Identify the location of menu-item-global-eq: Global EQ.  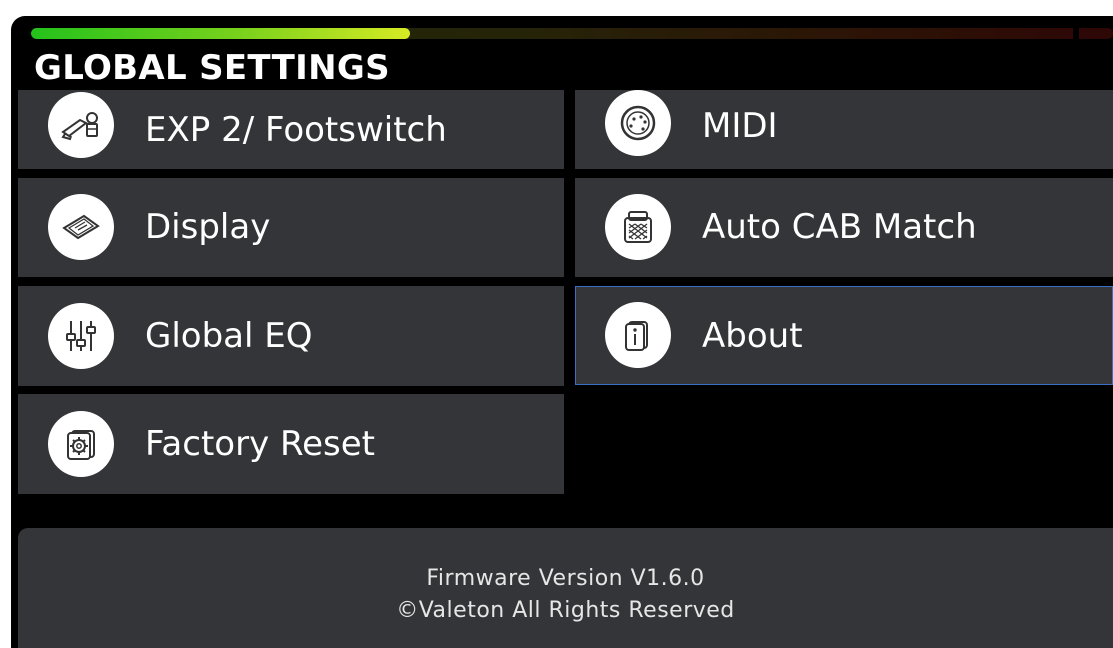
(291, 336).